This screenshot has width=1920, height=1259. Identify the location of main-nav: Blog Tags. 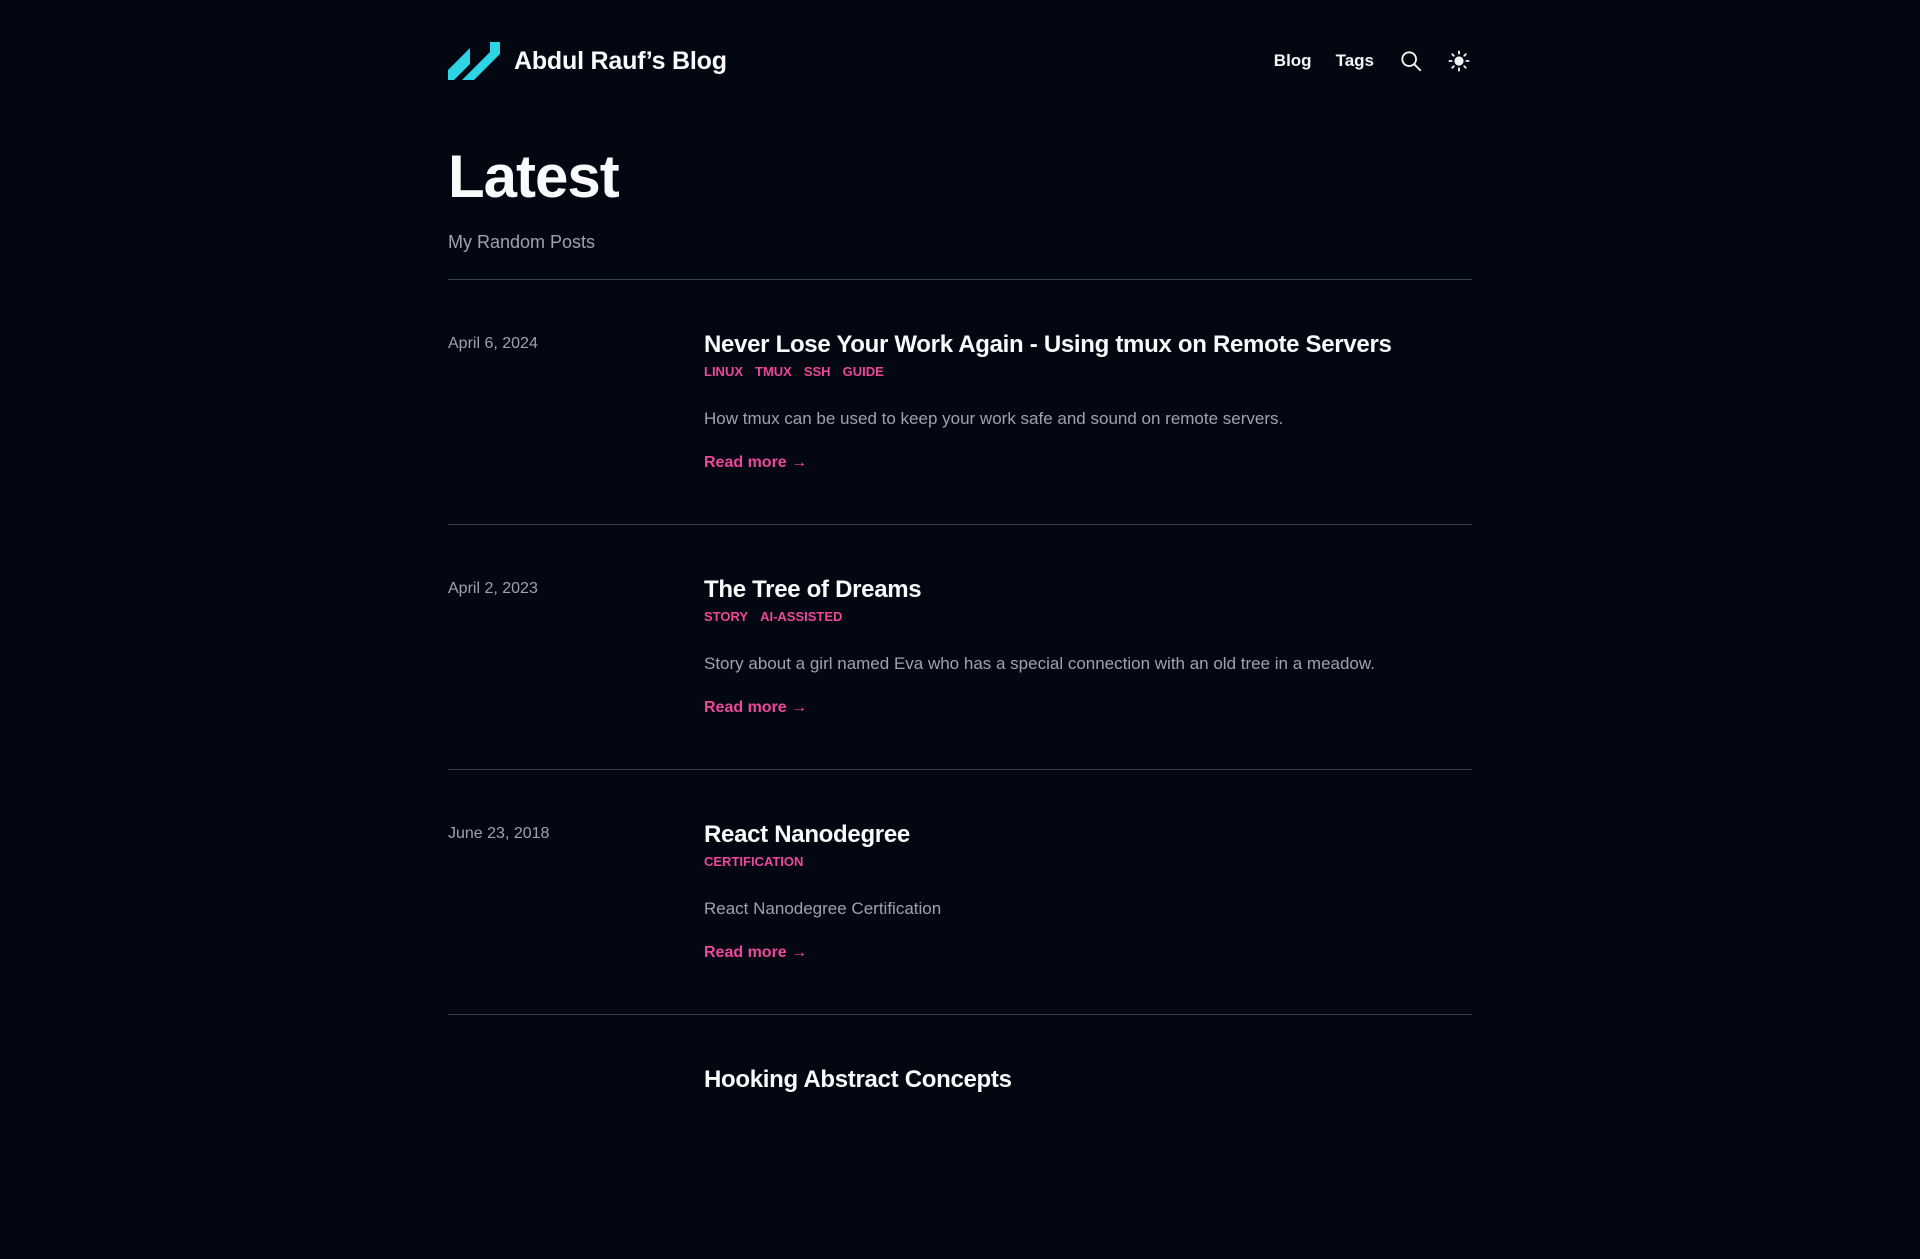
(1373, 61).